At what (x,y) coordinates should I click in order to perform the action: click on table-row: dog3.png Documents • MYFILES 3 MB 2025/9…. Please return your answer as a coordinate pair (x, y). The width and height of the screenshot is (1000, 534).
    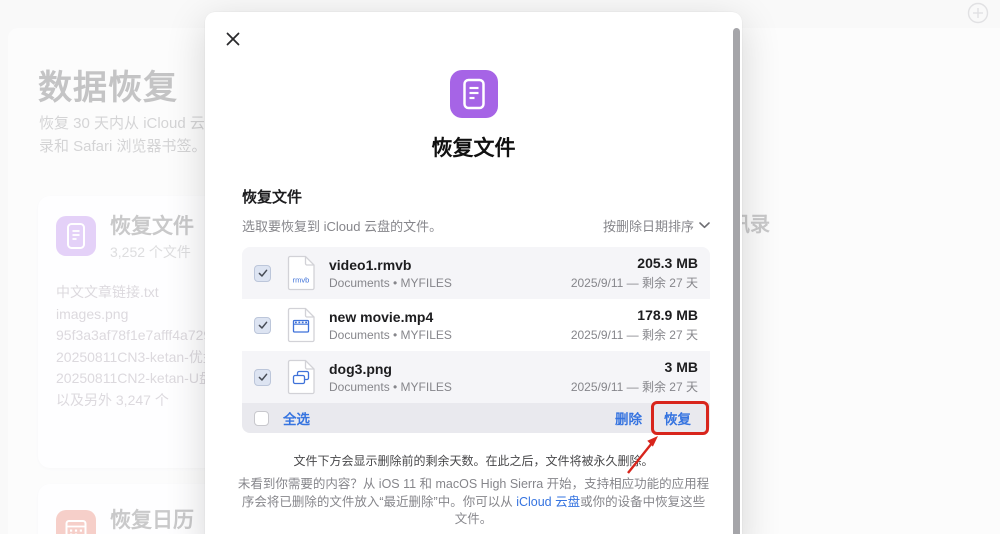
    Looking at the image, I should click on (476, 377).